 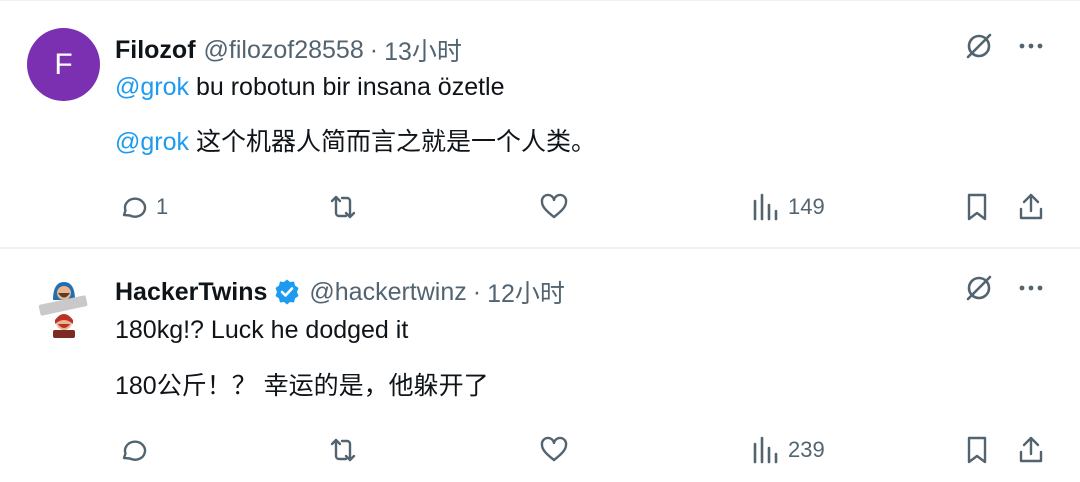 I want to click on author-handle: @hackertwinz, so click(x=387, y=292).